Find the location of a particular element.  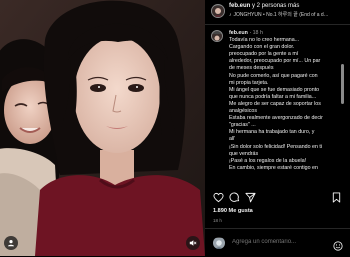

header-username: feb.eun is located at coordinates (239, 6).